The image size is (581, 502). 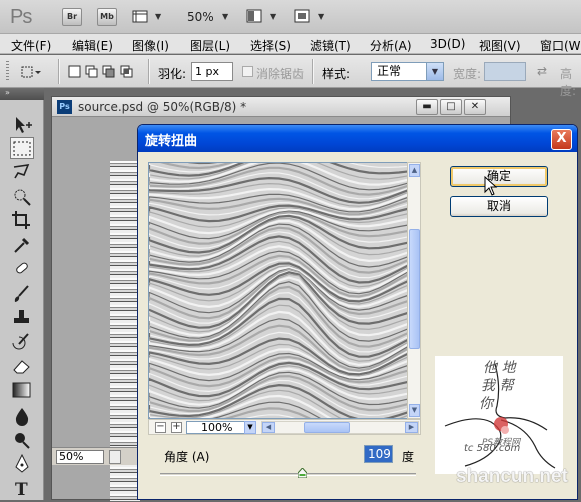 What do you see at coordinates (254, 16) in the screenshot?
I see `arrange-documents-icon` at bounding box center [254, 16].